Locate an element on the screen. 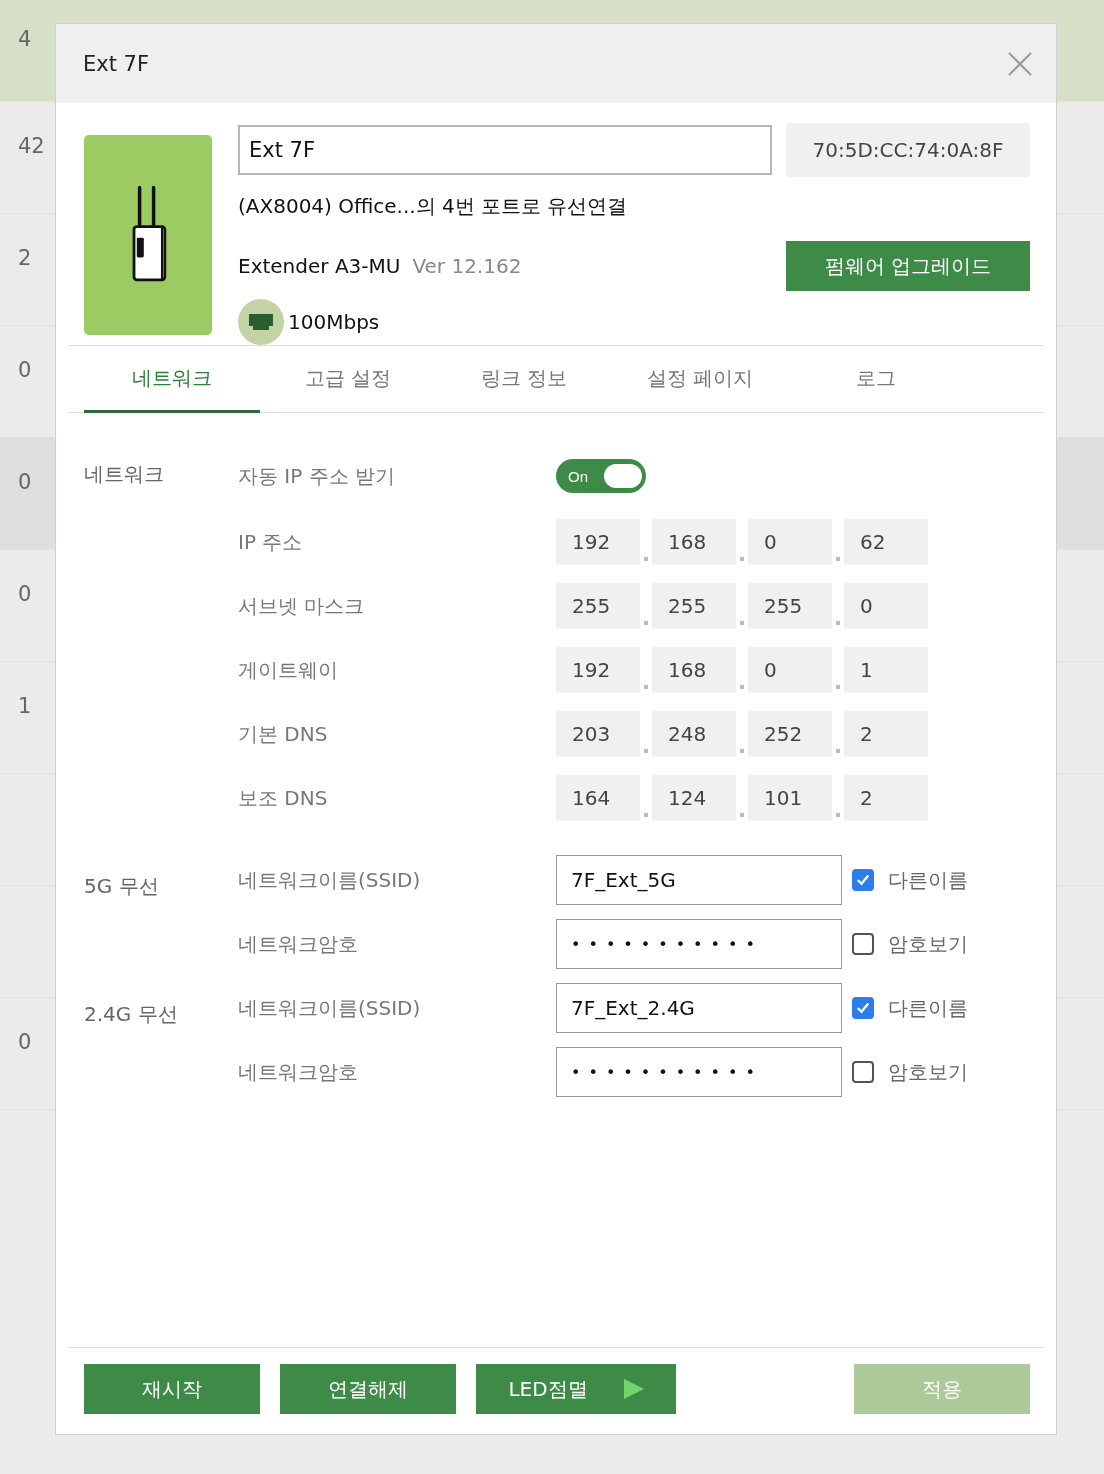 The width and height of the screenshot is (1104, 1474). ethernet-port-icon is located at coordinates (261, 322).